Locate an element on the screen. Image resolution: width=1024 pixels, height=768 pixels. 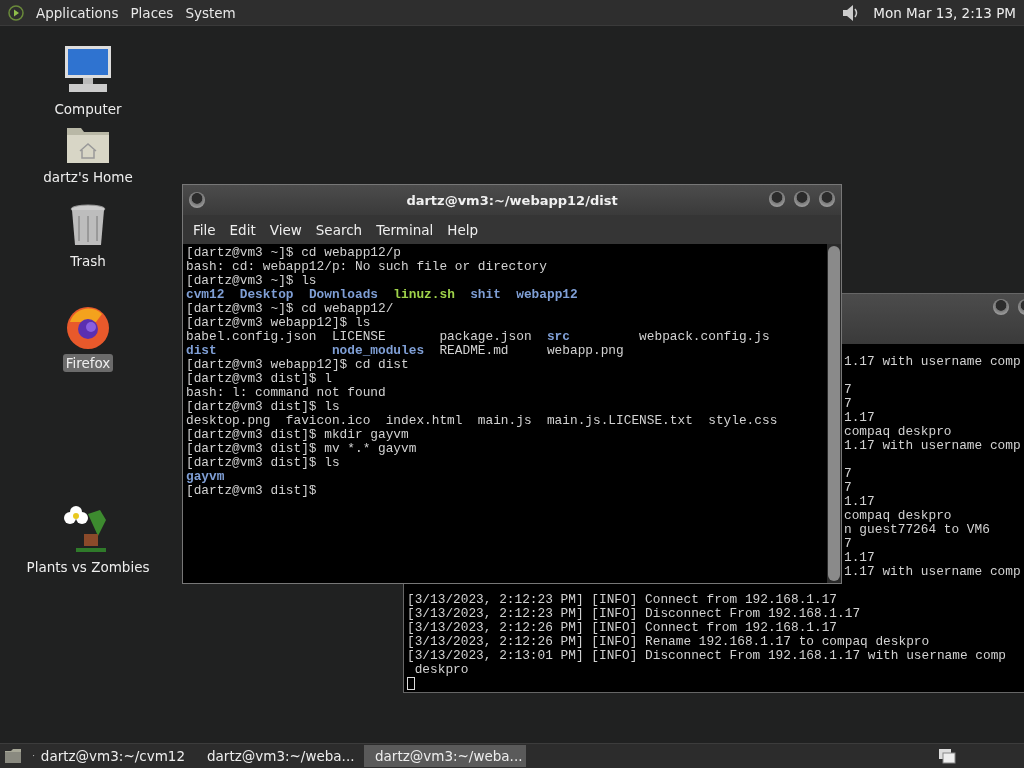
terminal-line: [dartz@vm3 webapp12]$ cd dist is located at coordinates (297, 365).